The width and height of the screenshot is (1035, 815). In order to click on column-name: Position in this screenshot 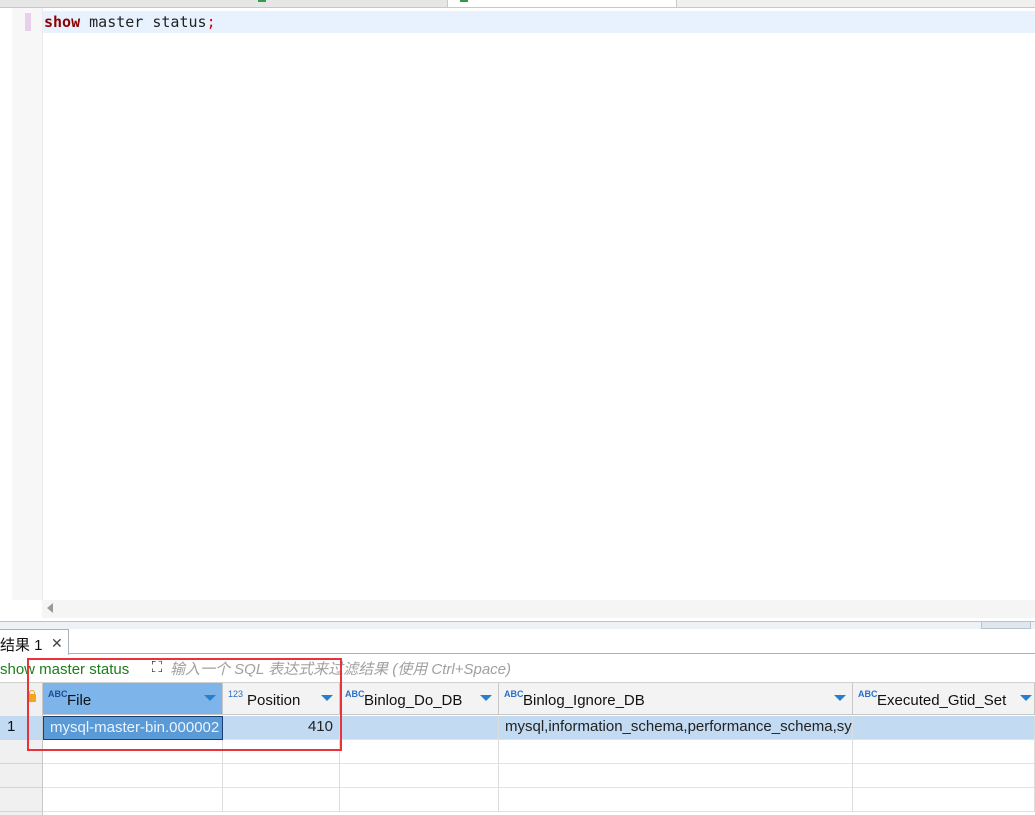, I will do `click(274, 700)`.